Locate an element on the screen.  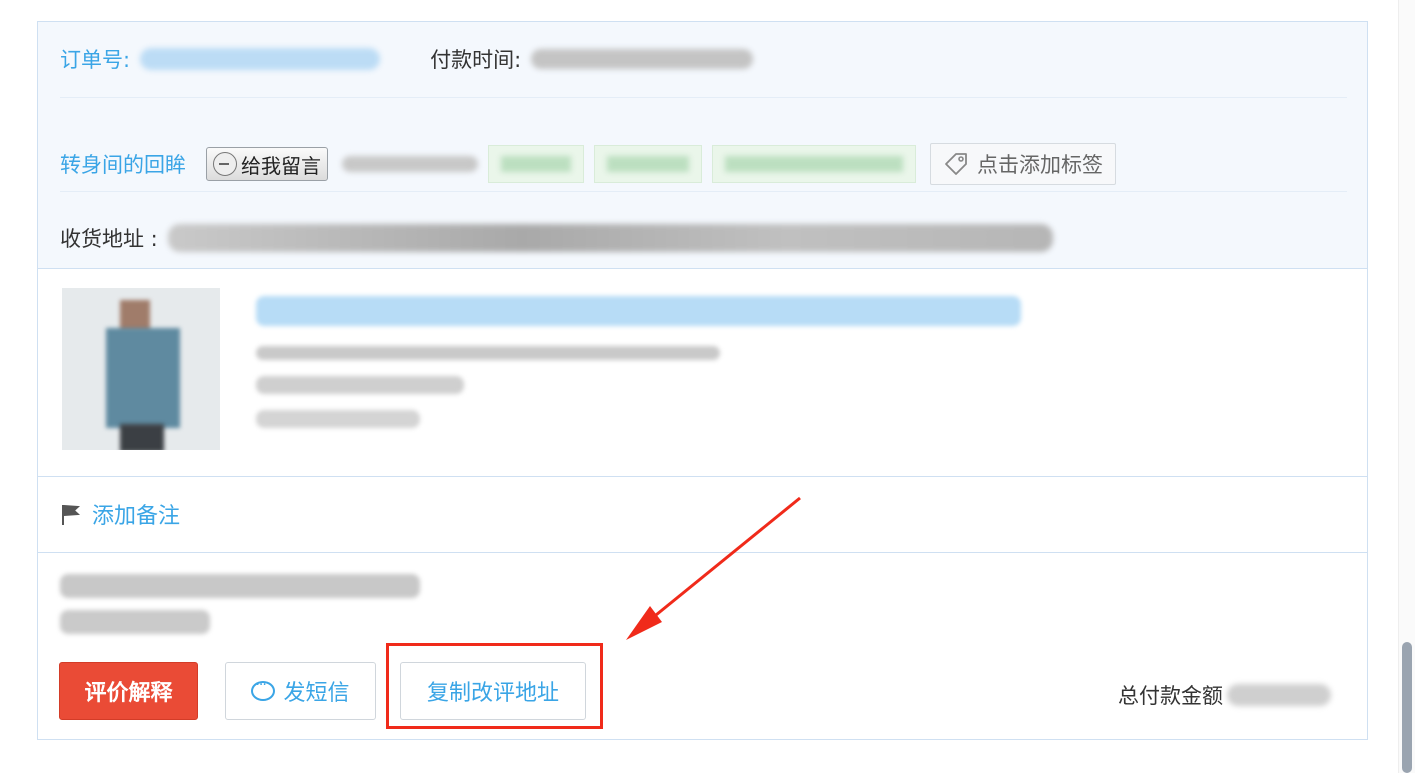
order-number-label: 订单号: is located at coordinates (95, 60).